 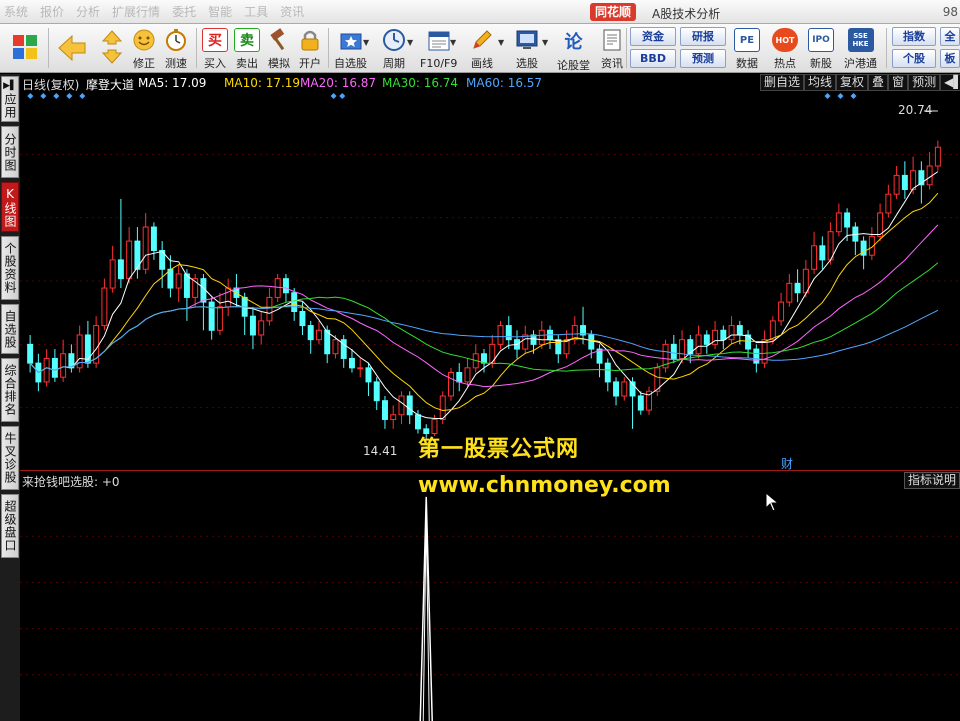 I want to click on sell-button: 卖 卖出, so click(x=247, y=48).